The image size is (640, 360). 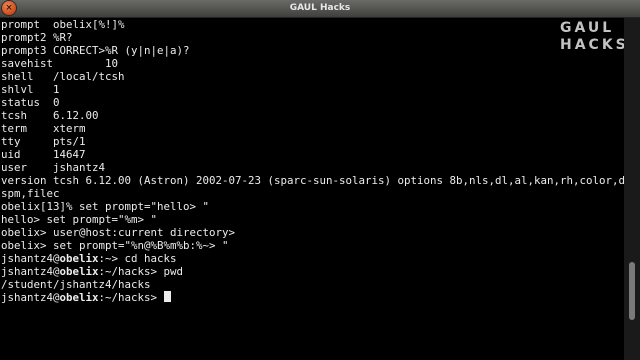 What do you see at coordinates (63, 24) in the screenshot?
I see `terminal-line: prompt obelix[%!]%` at bounding box center [63, 24].